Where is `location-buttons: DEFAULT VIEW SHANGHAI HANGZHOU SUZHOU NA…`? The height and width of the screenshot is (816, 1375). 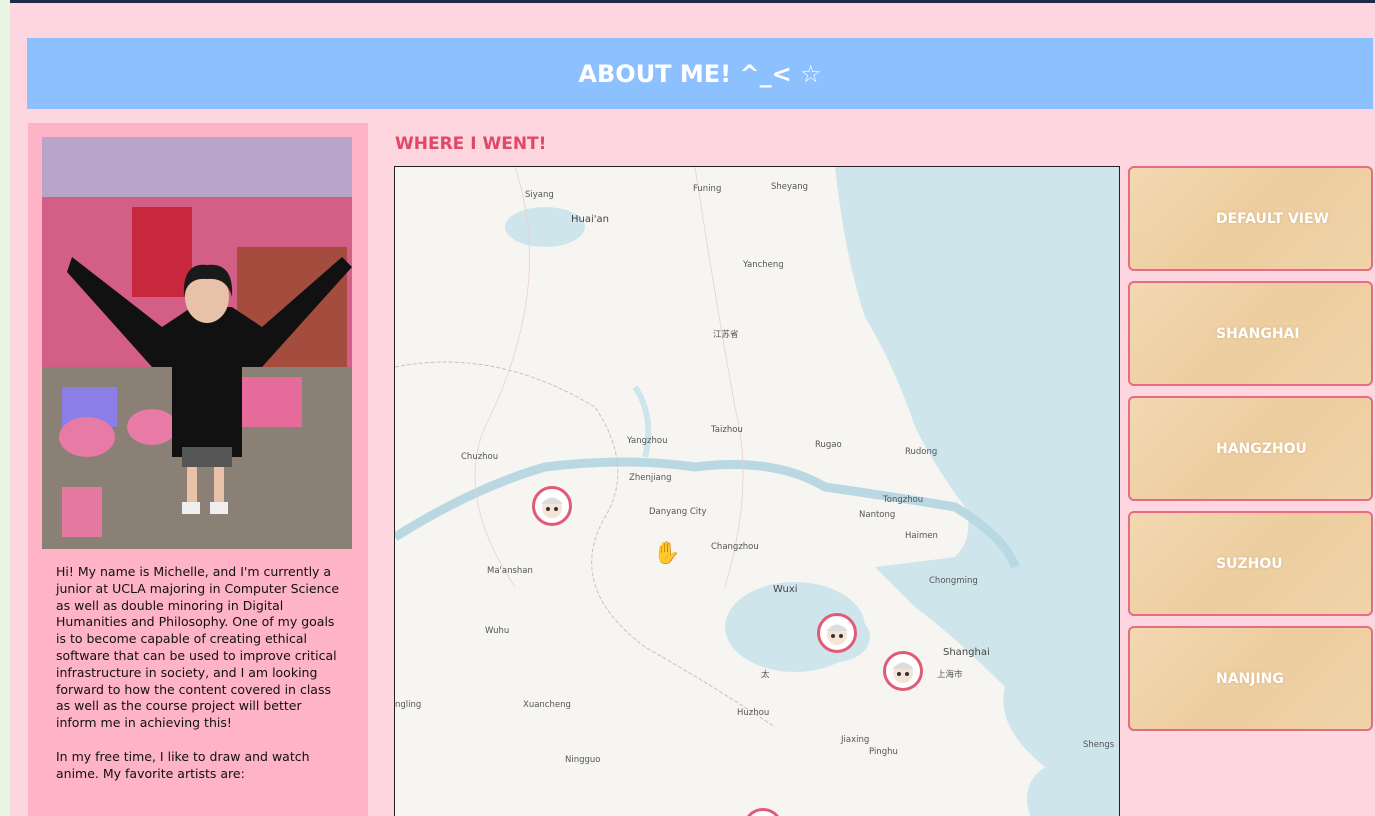 location-buttons: DEFAULT VIEW SHANGHAI HANGZHOU SUZHOU NA… is located at coordinates (1250, 453).